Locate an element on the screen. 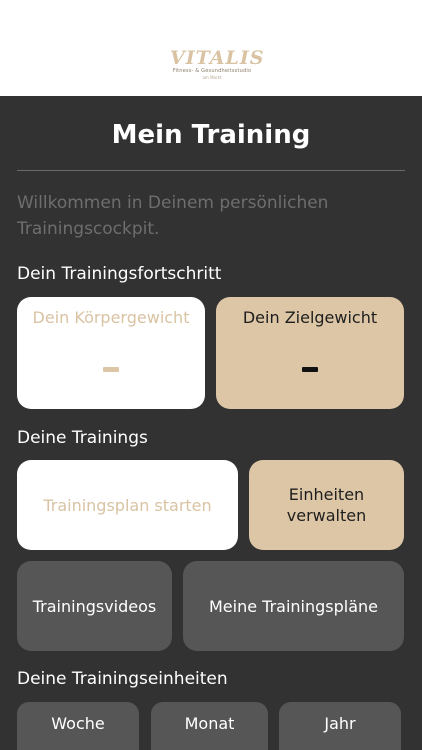 Image resolution: width=422 pixels, height=750 pixels. training-videos-button: Trainingsvideos is located at coordinates (94, 606).